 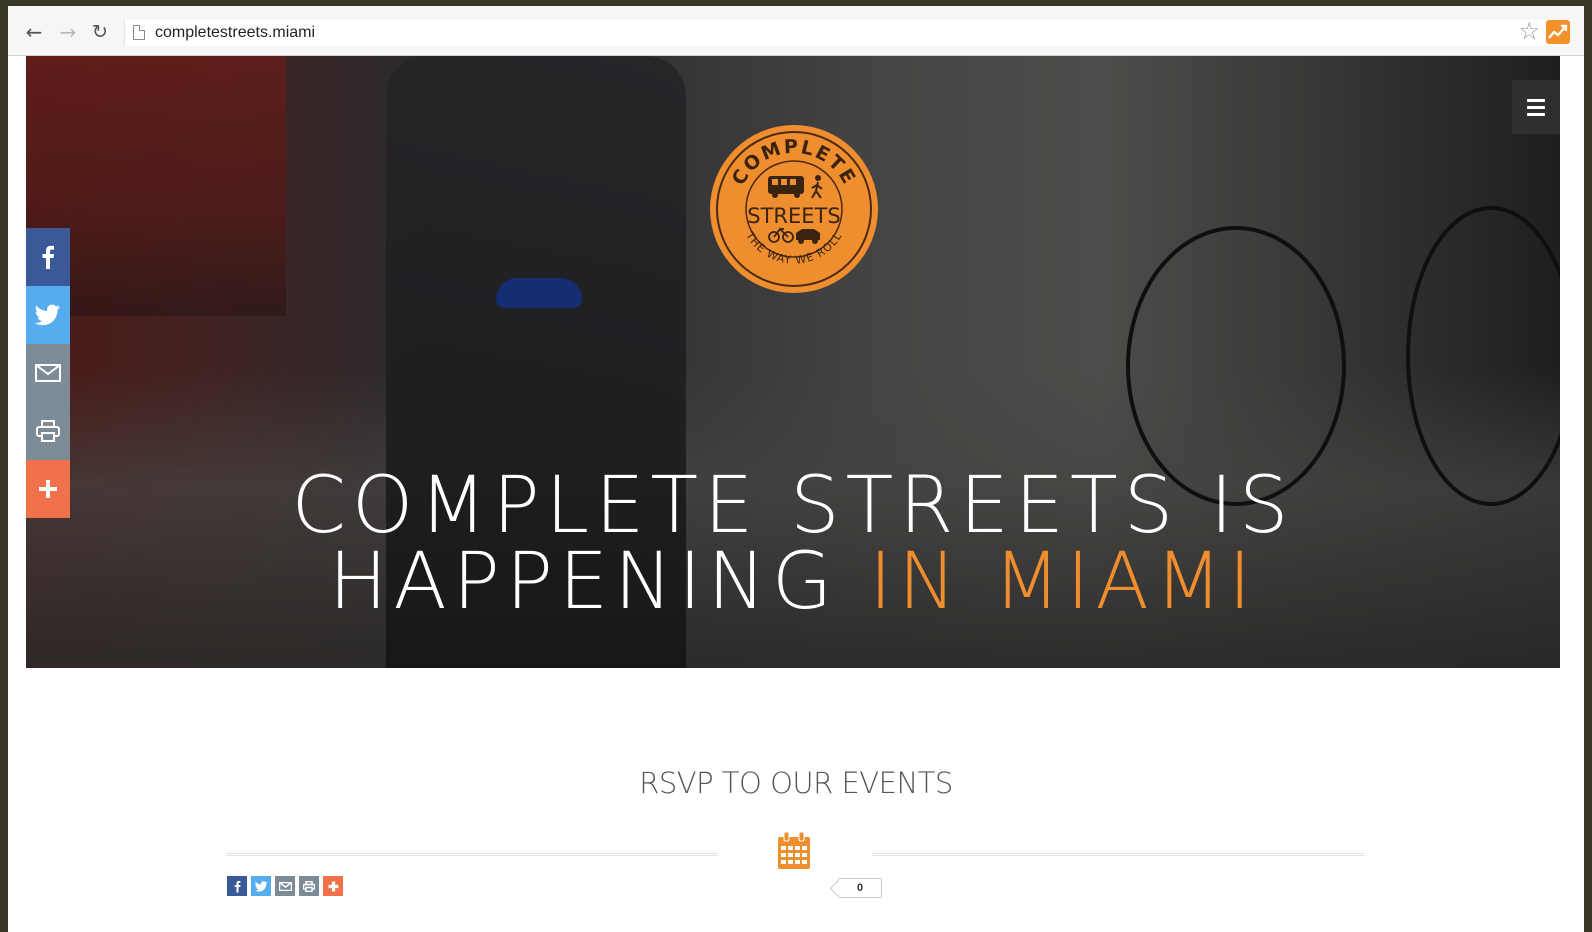 I want to click on chart-extension-icon, so click(x=1558, y=31).